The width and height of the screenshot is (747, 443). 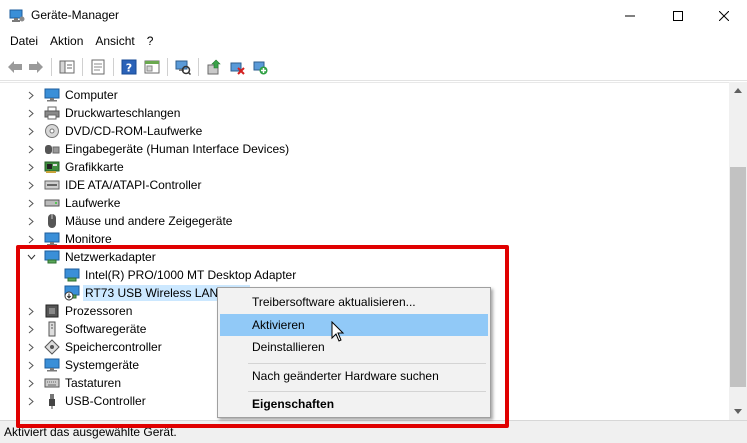 What do you see at coordinates (373, 431) in the screenshot?
I see `status-bar: Aktiviert das ausgewählte Gerät.` at bounding box center [373, 431].